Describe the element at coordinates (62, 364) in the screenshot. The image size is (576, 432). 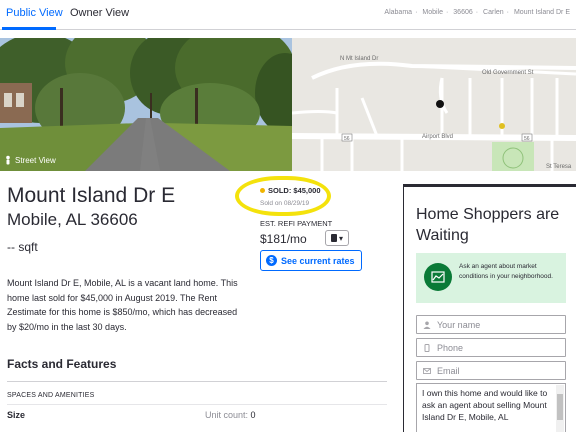
I see `facts-features-heading: Facts and Features` at that location.